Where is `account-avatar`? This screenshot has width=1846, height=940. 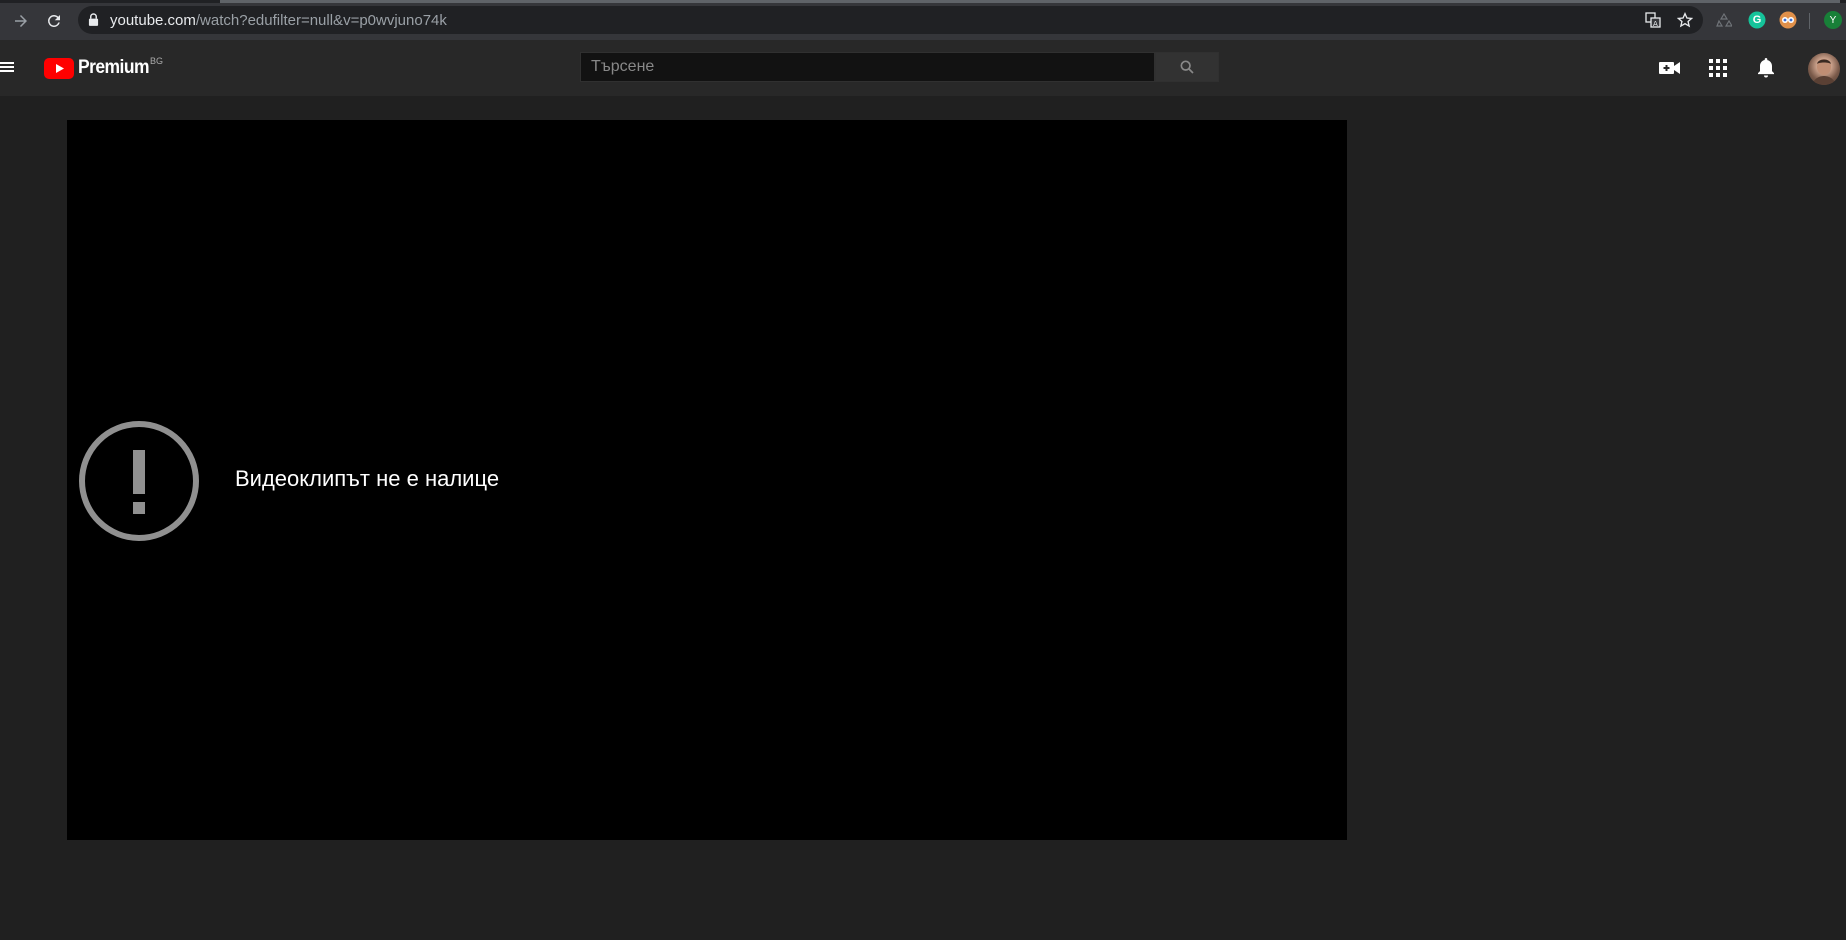 account-avatar is located at coordinates (1824, 69).